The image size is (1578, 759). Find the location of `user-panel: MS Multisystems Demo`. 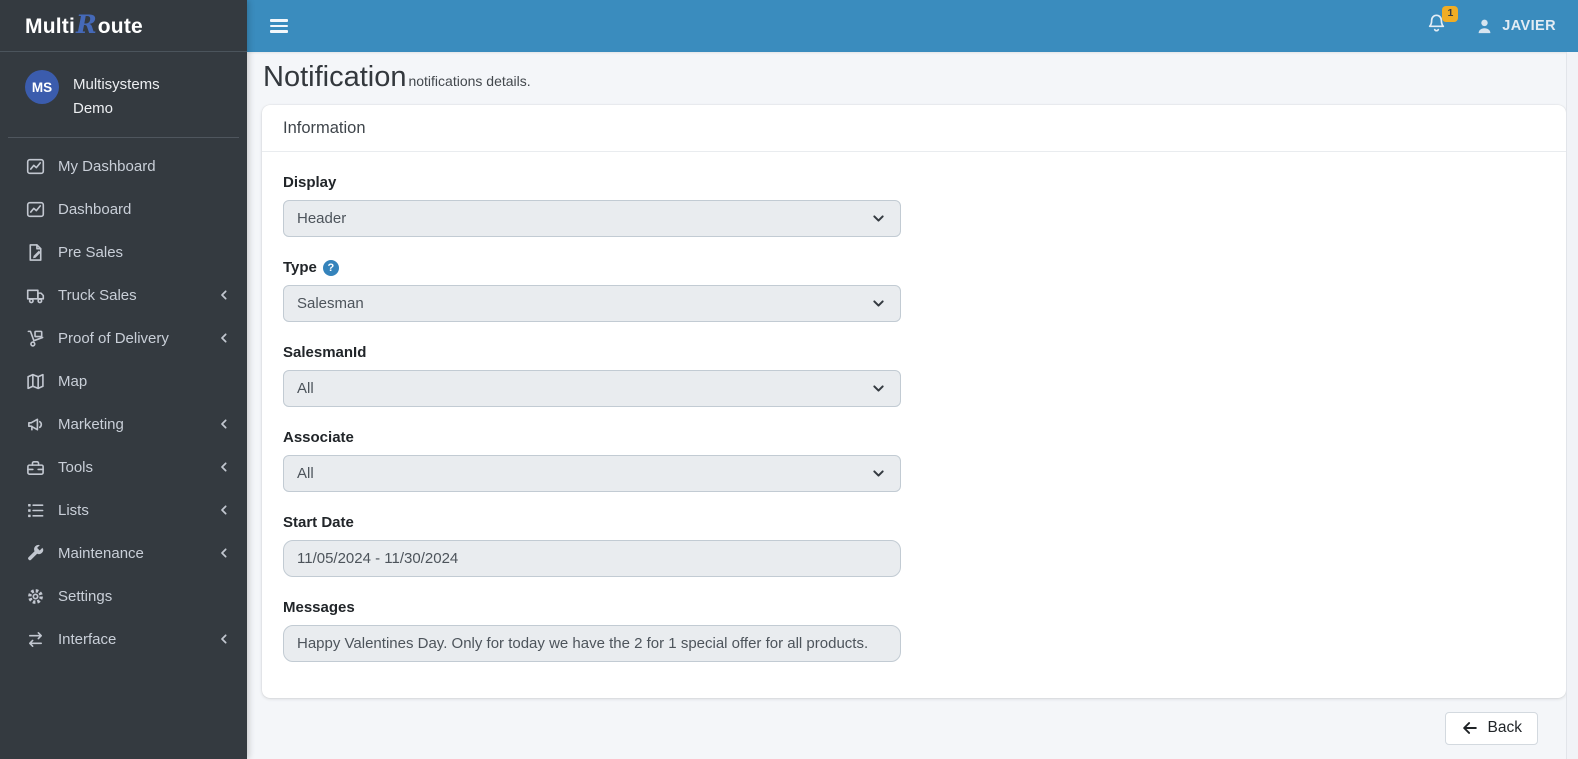

user-panel: MS Multisystems Demo is located at coordinates (123, 95).